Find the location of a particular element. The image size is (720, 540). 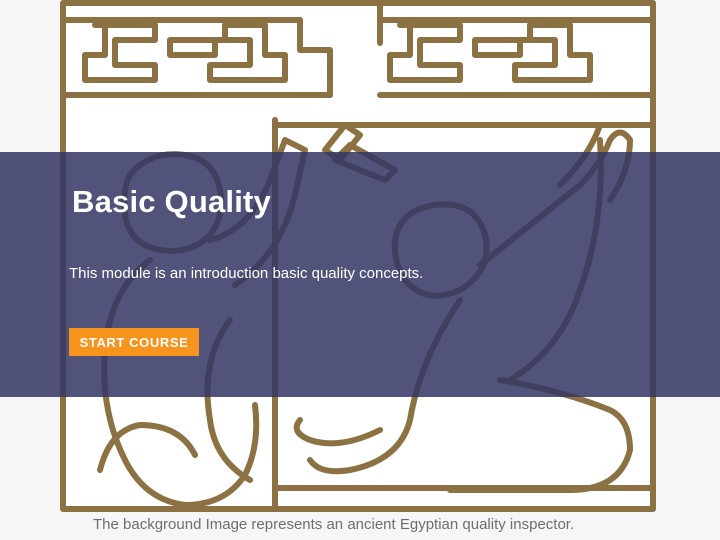

start-course-button: START COURSE is located at coordinates (134, 342).